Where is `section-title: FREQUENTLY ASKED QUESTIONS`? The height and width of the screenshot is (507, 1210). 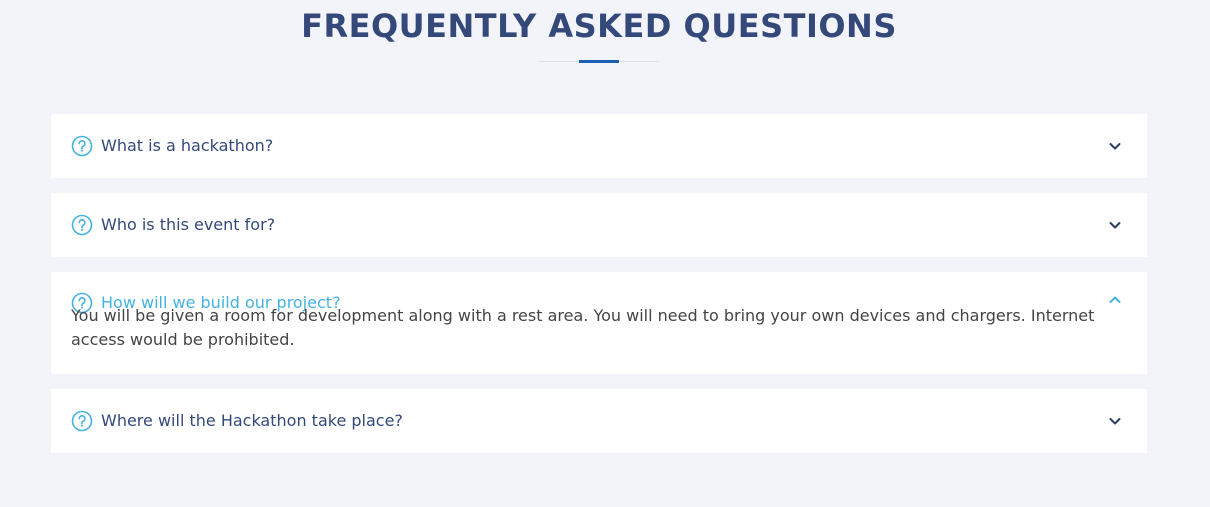
section-title: FREQUENTLY ASKED QUESTIONS is located at coordinates (599, 26).